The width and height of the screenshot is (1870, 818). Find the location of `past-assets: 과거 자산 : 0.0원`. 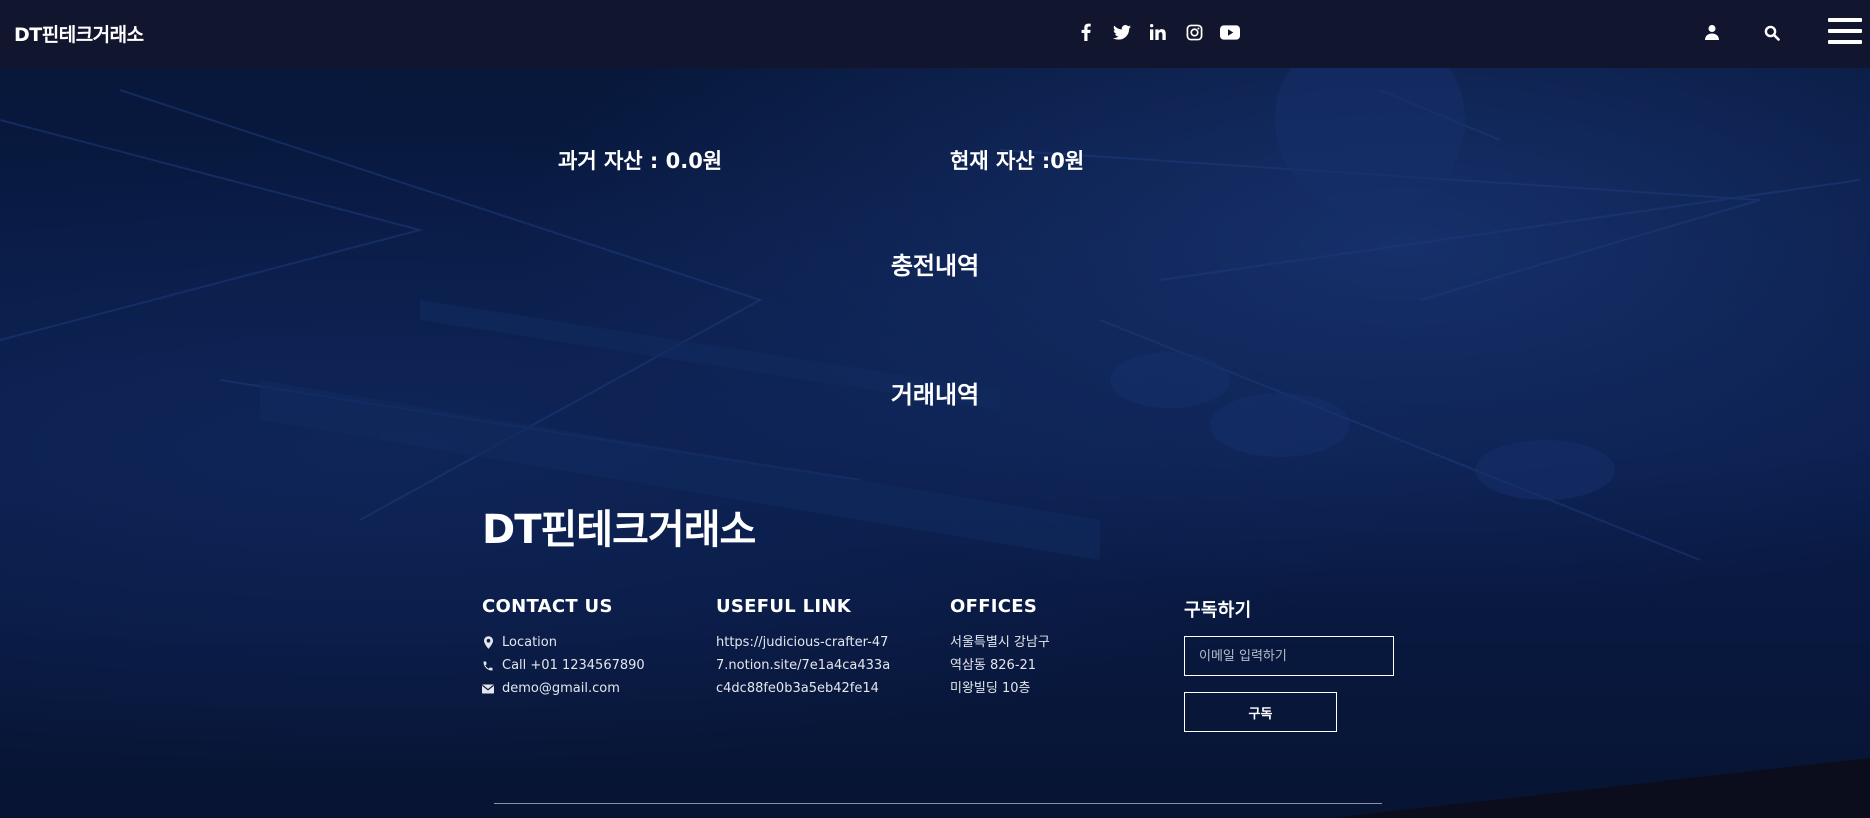

past-assets: 과거 자산 : 0.0원 is located at coordinates (640, 161).